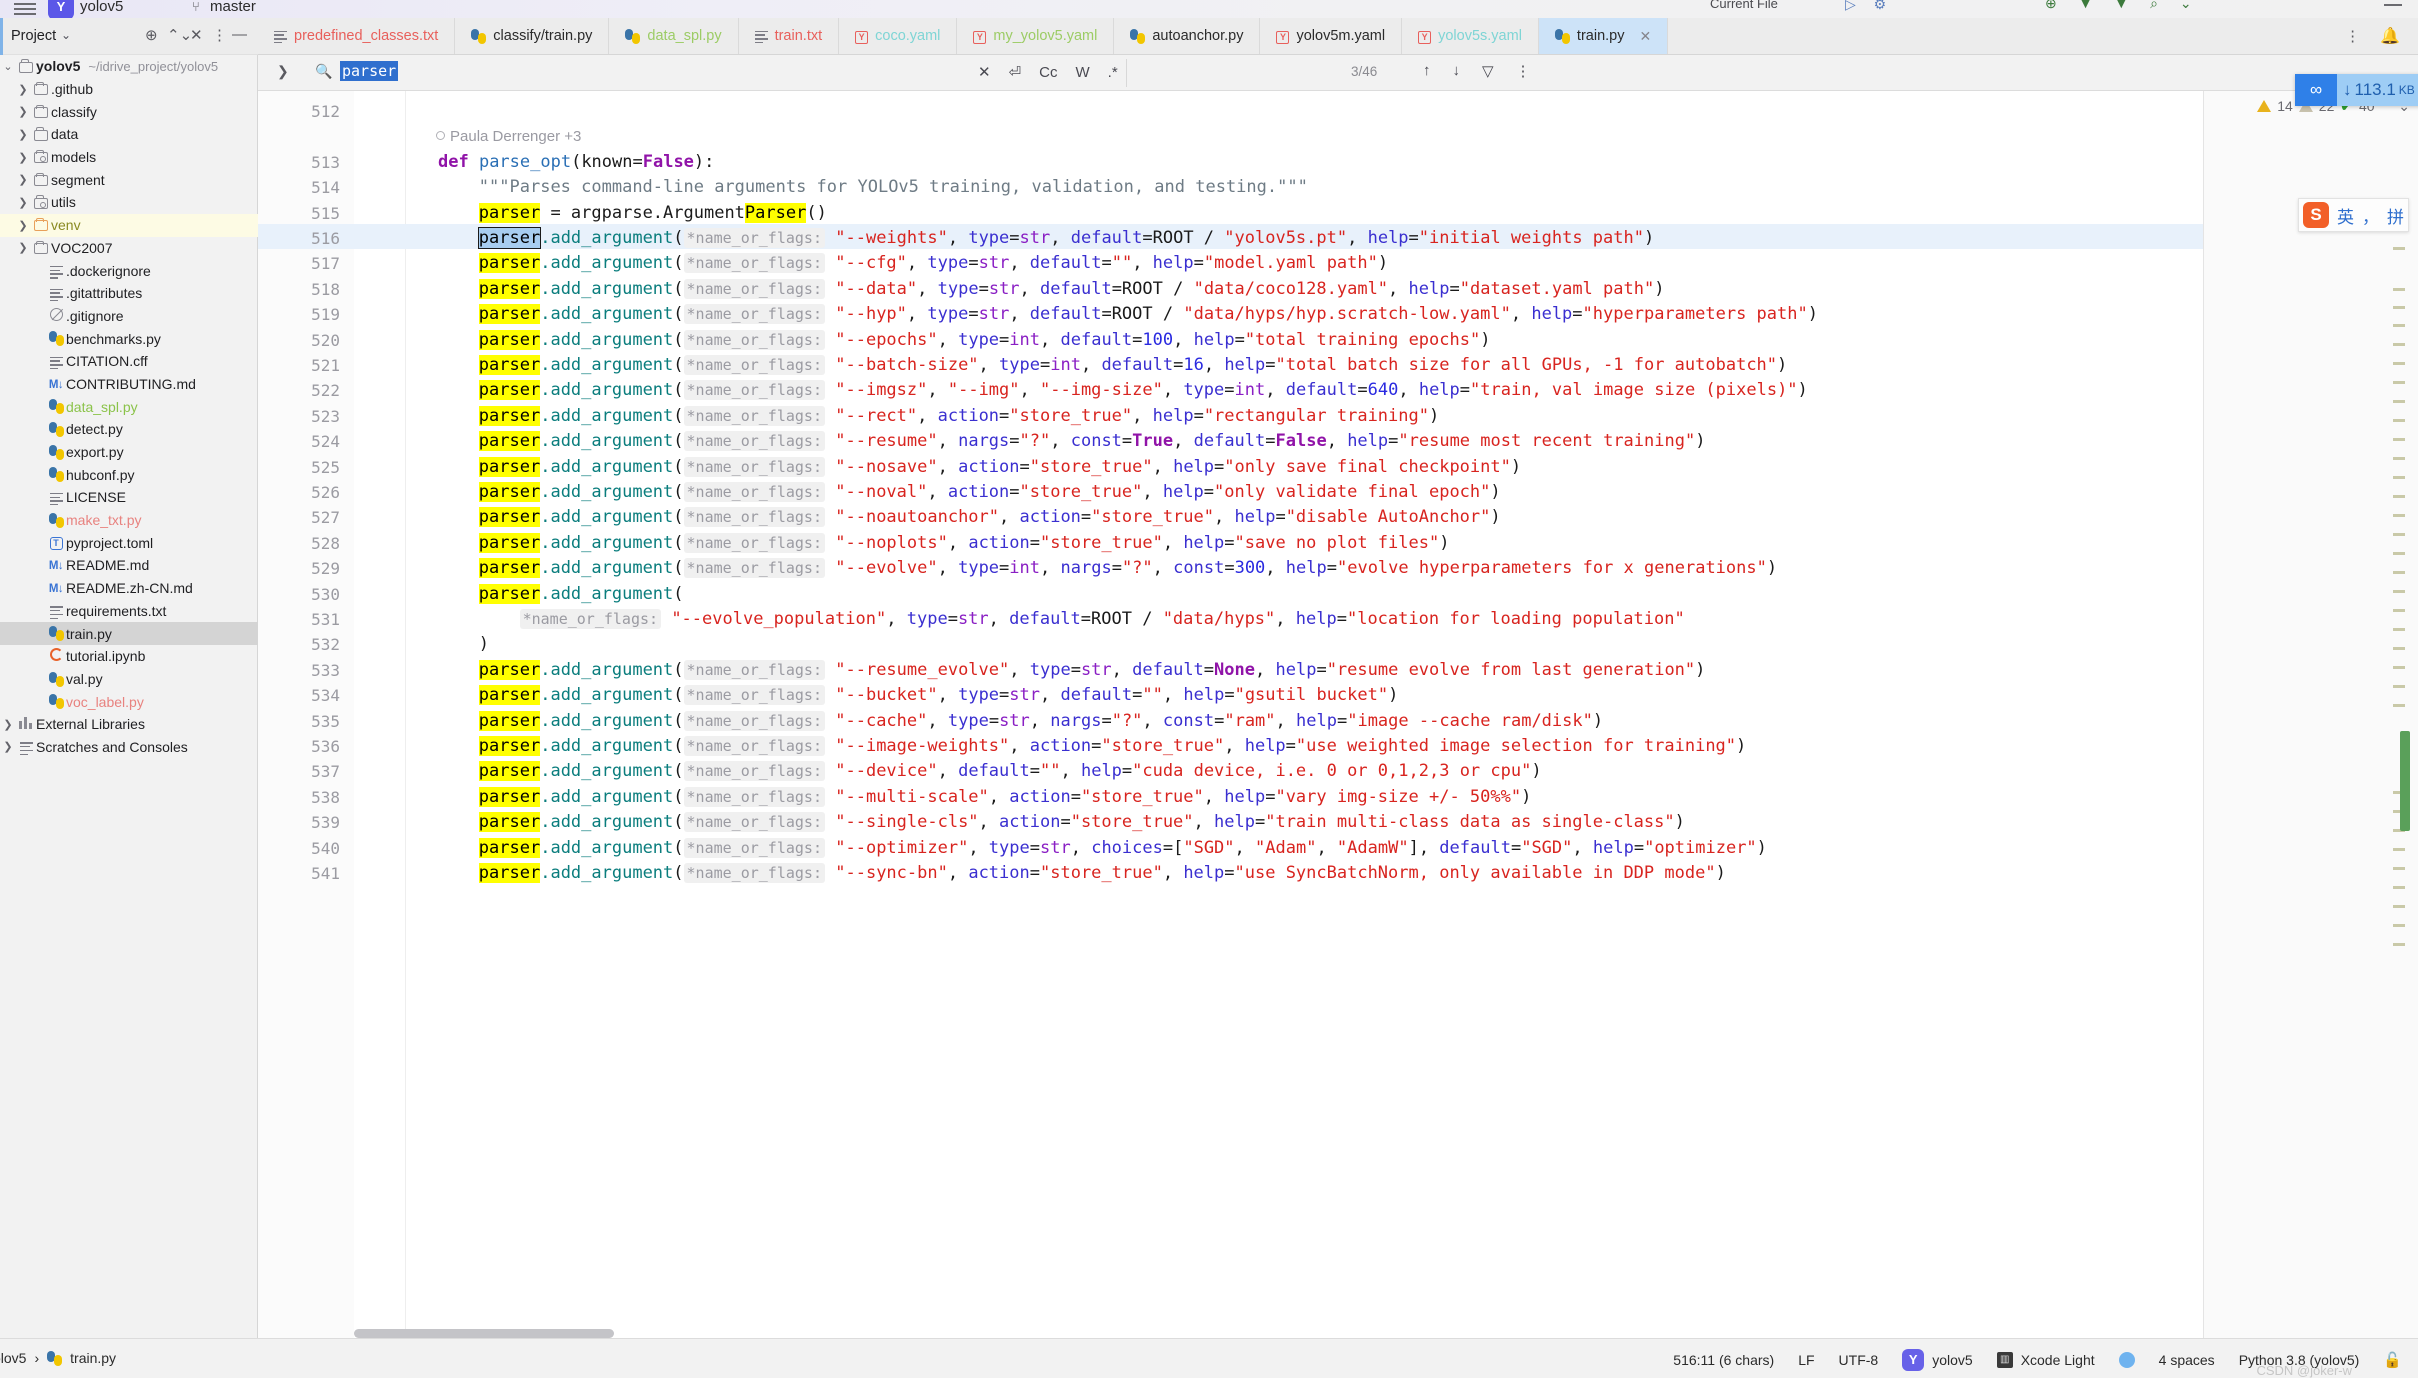 The width and height of the screenshot is (2418, 1378). Describe the element at coordinates (129, 520) in the screenshot. I see `tree-item-make-txt-py: make_txt.py` at that location.